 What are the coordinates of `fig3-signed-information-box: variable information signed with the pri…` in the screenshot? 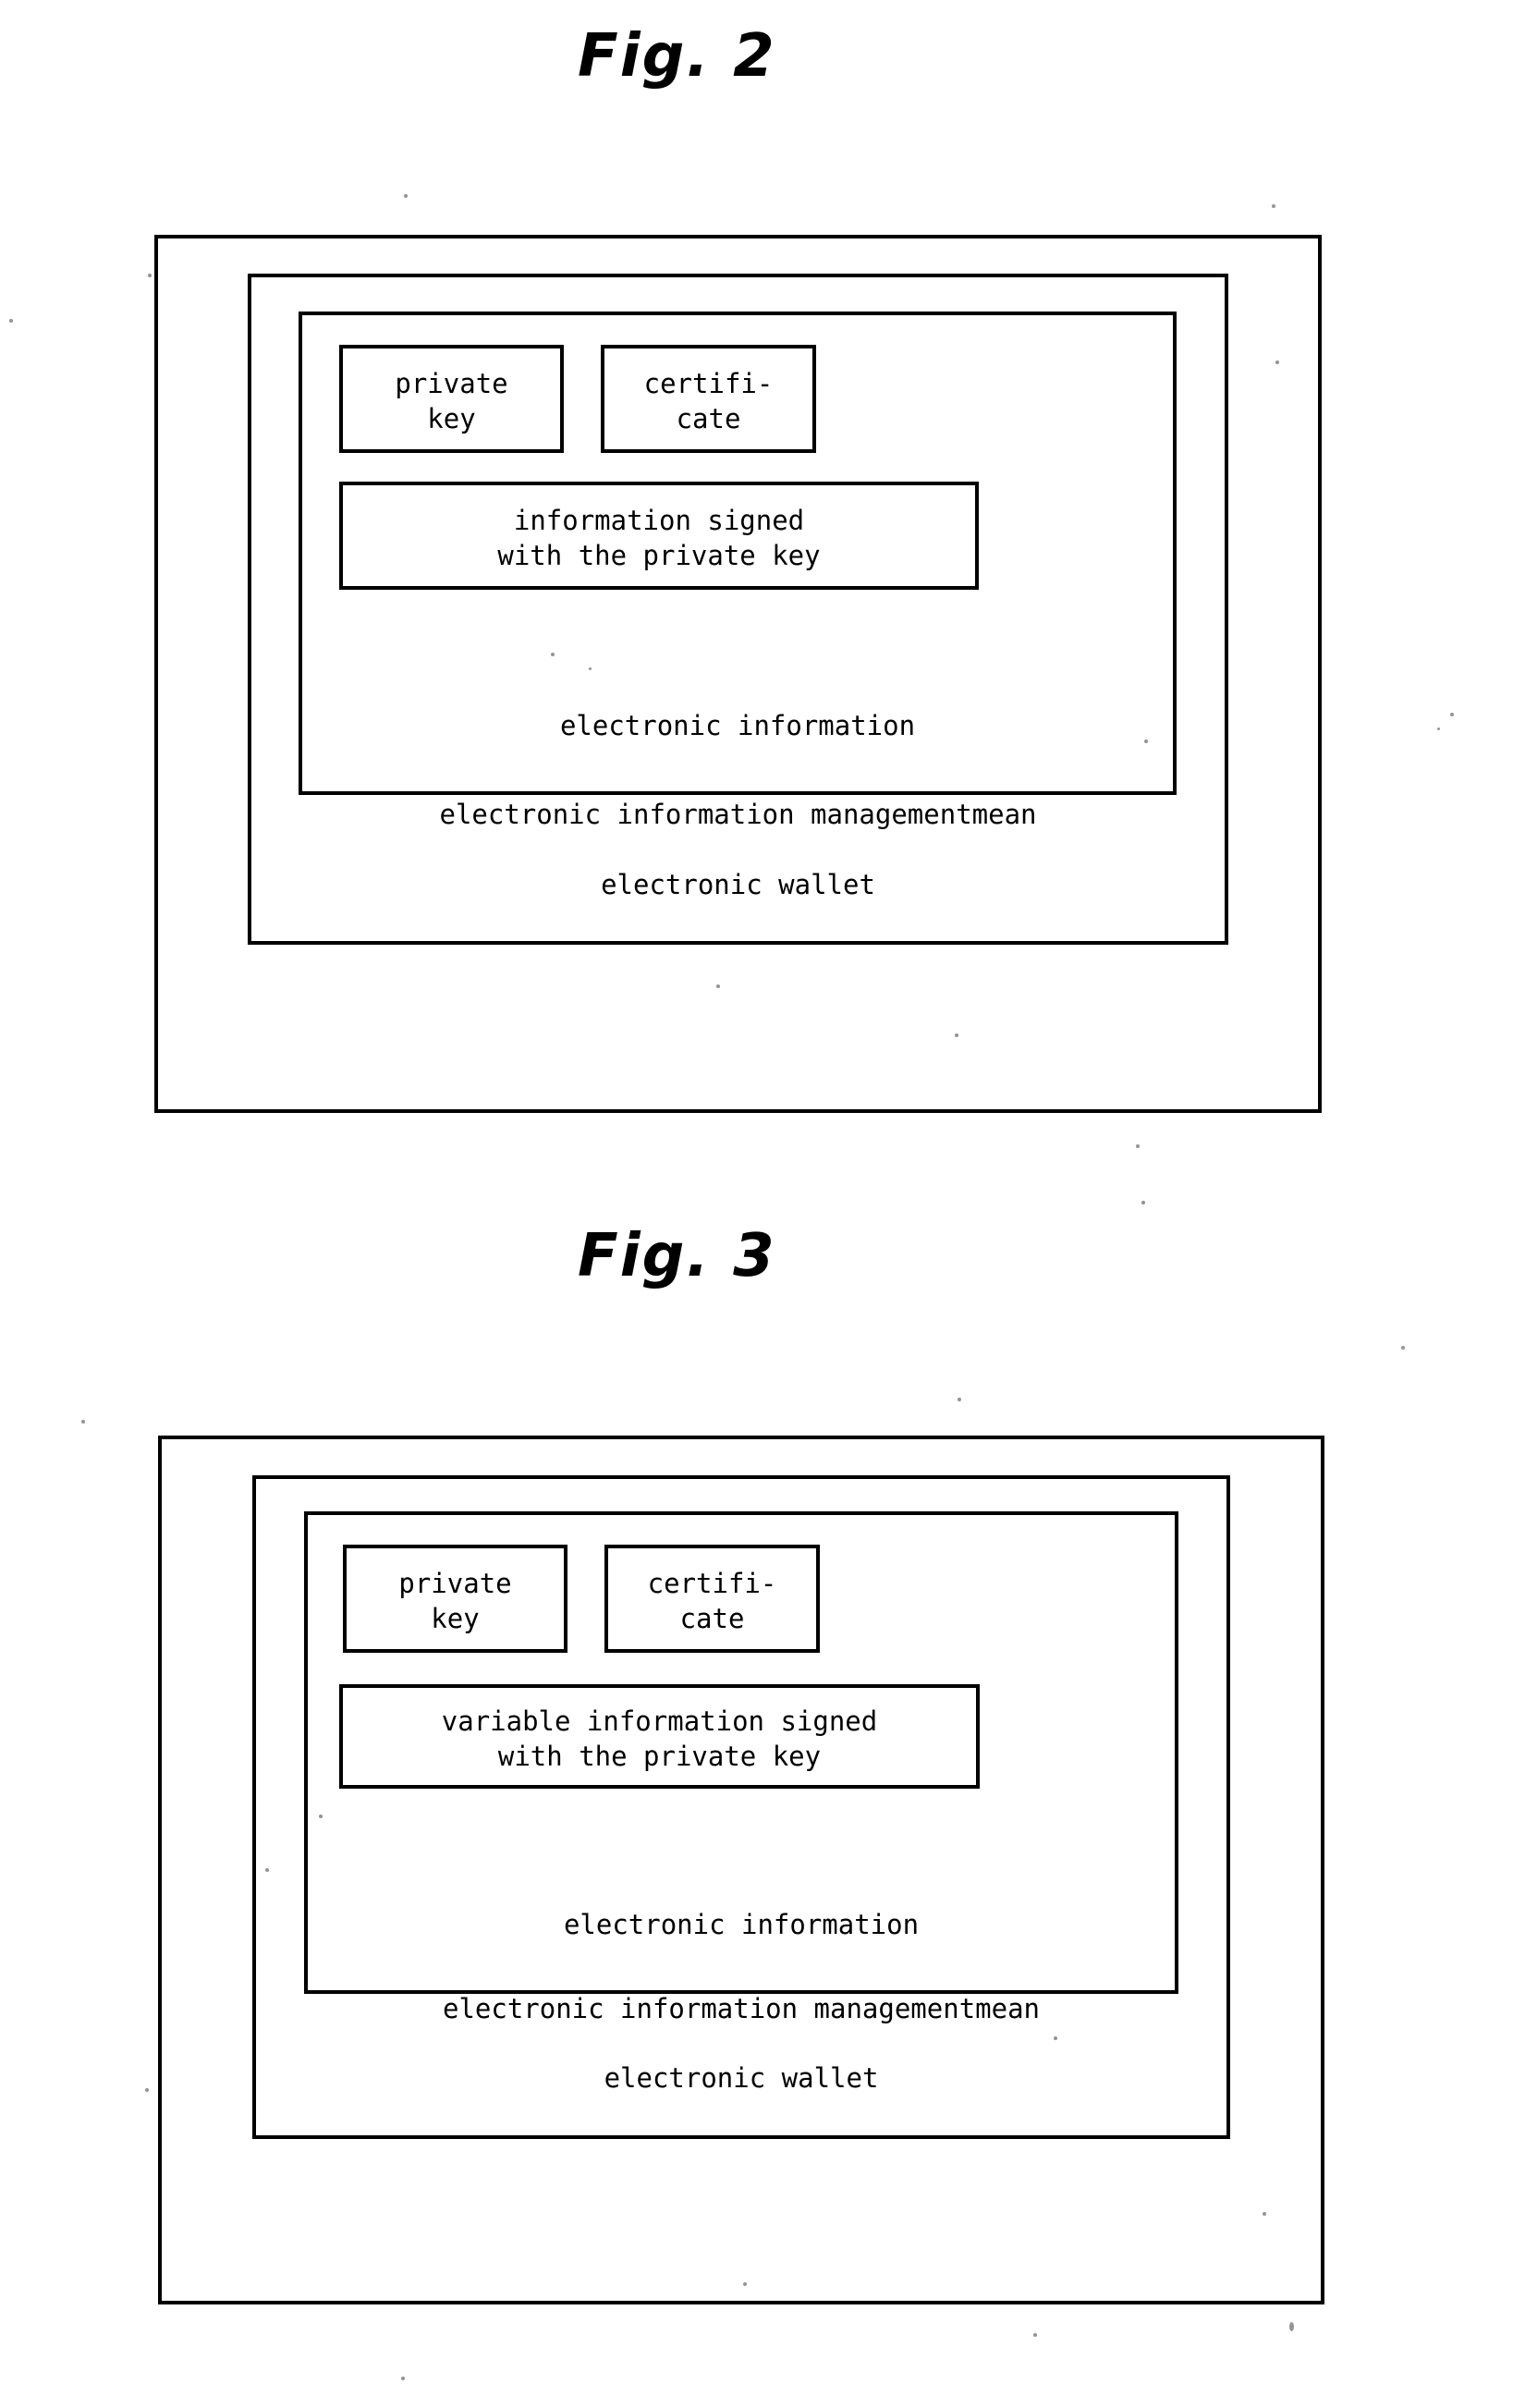 It's located at (659, 1736).